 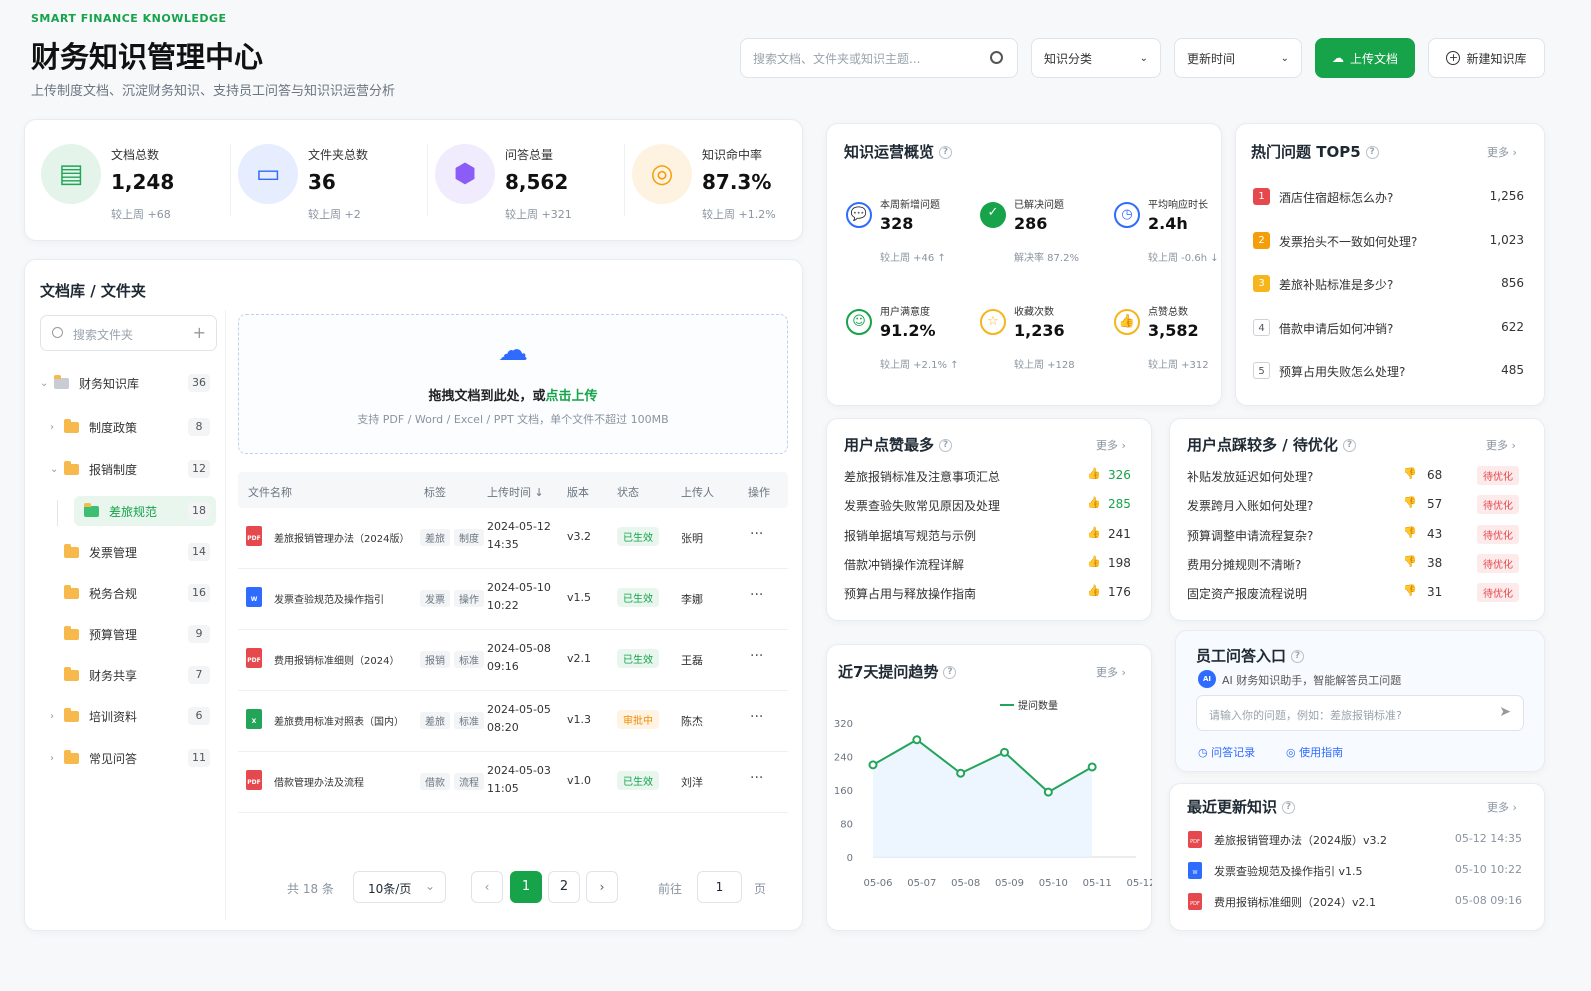 What do you see at coordinates (922, 476) in the screenshot?
I see `liked-question: 差旅报销标准及注意事项汇总` at bounding box center [922, 476].